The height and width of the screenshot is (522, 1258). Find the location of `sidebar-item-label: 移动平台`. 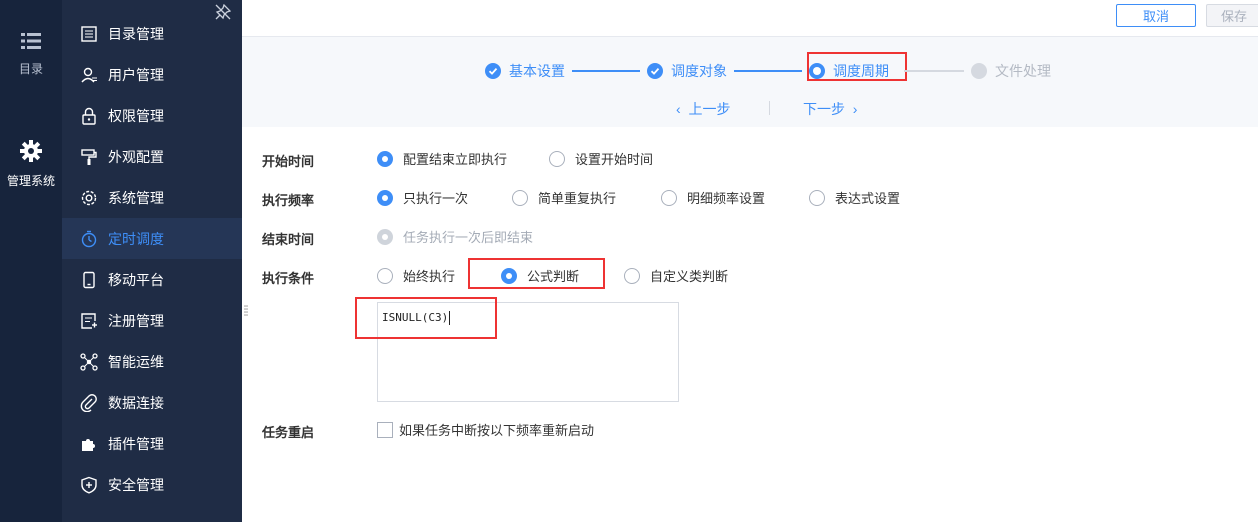

sidebar-item-label: 移动平台 is located at coordinates (136, 279).